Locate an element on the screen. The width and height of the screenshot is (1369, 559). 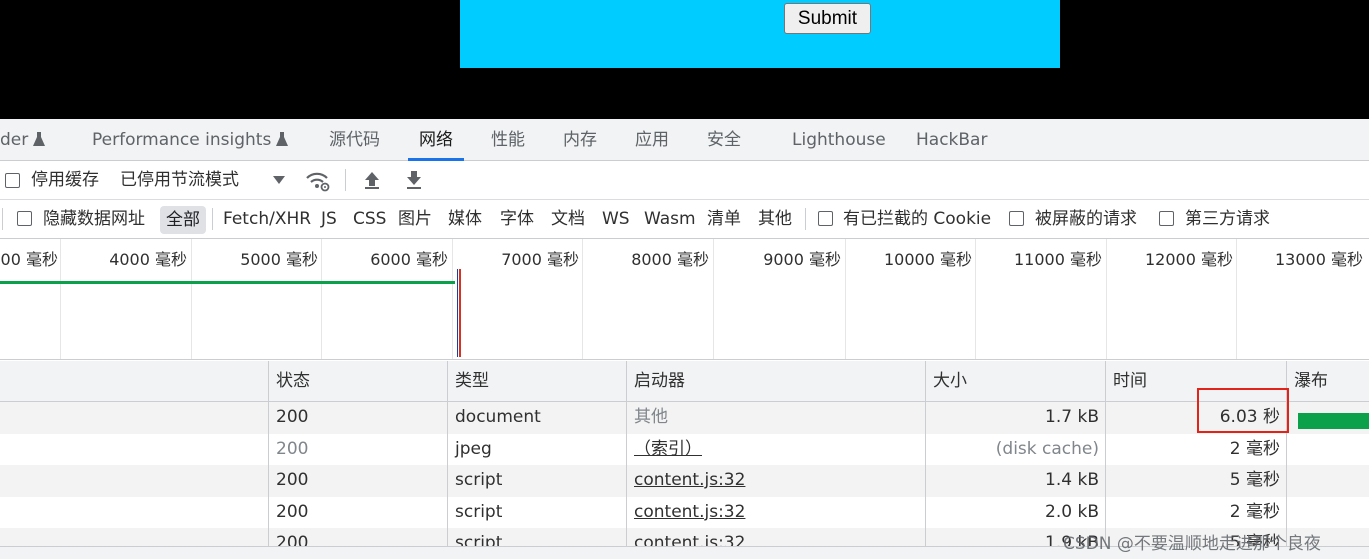
network-toolbar: 停用缓存 已停用节流模式 is located at coordinates (684, 180).